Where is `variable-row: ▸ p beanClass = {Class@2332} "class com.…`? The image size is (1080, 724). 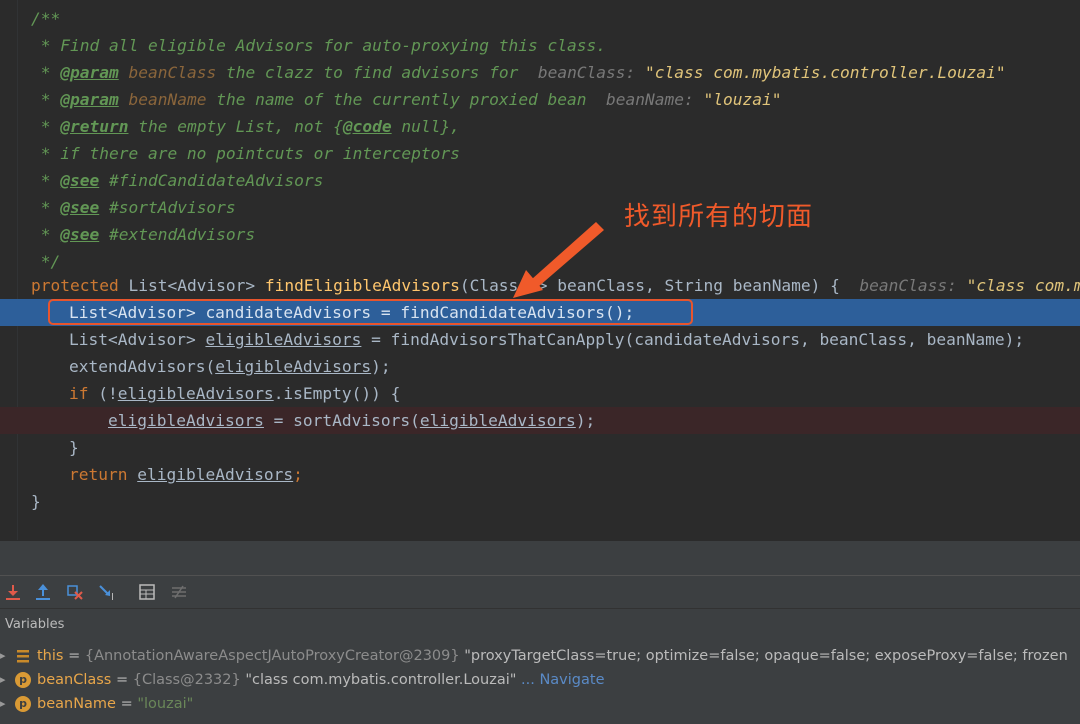 variable-row: ▸ p beanClass = {Class@2332} "class com.… is located at coordinates (540, 680).